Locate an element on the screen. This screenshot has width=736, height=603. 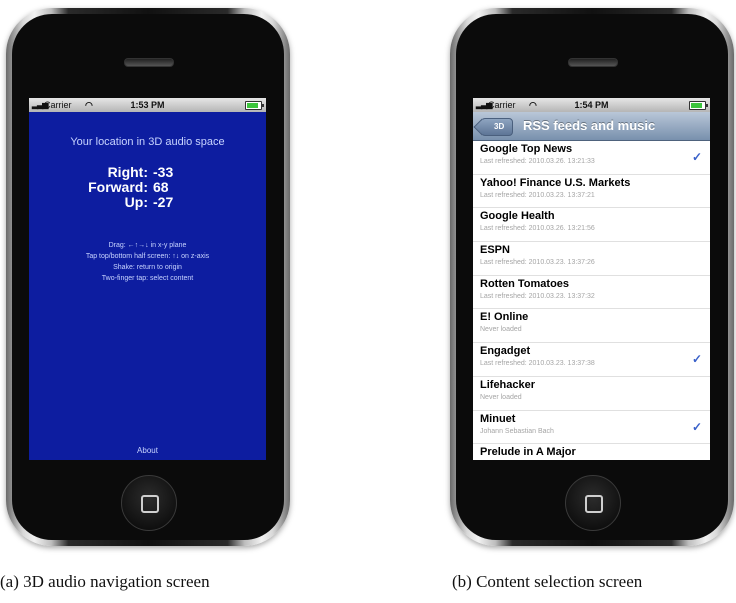
status-time: 1:54 PM is located at coordinates (591, 105).